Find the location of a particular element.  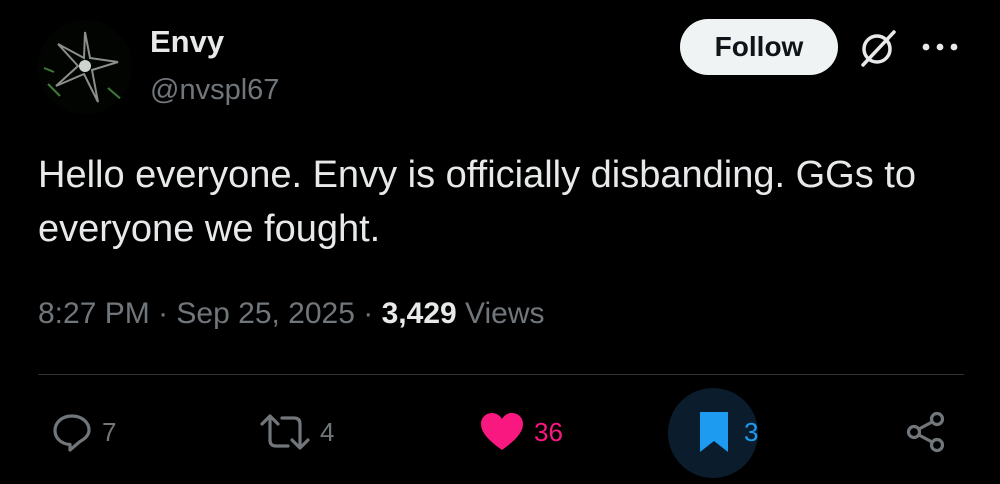

author-display-name: Envy is located at coordinates (187, 42).